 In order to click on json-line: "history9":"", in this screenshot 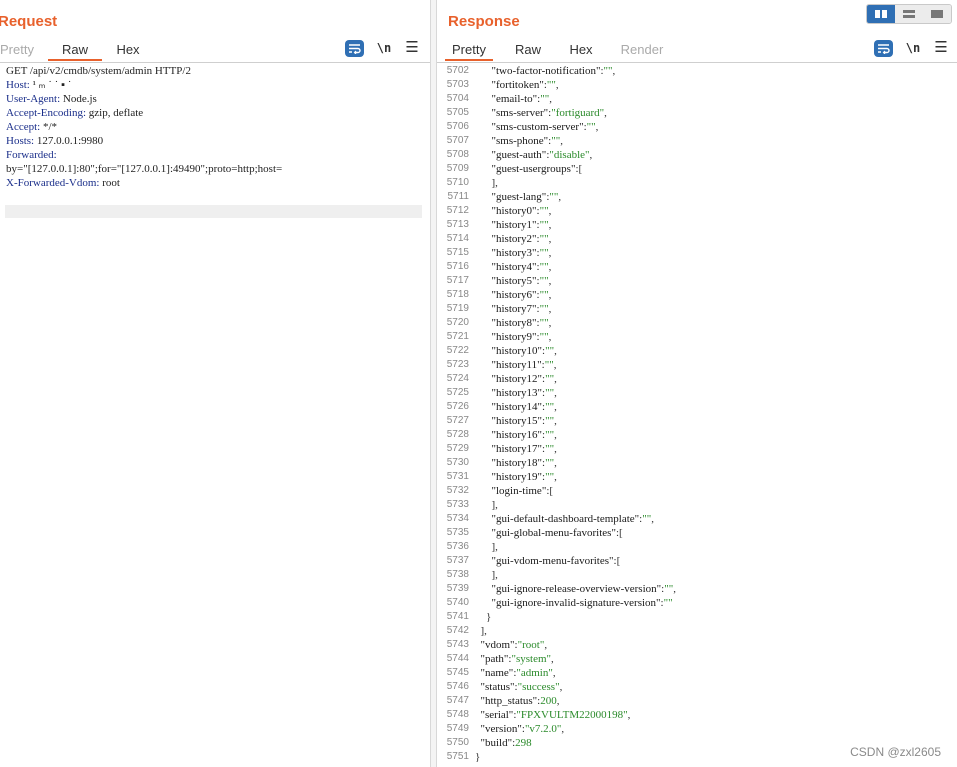, I will do `click(716, 337)`.